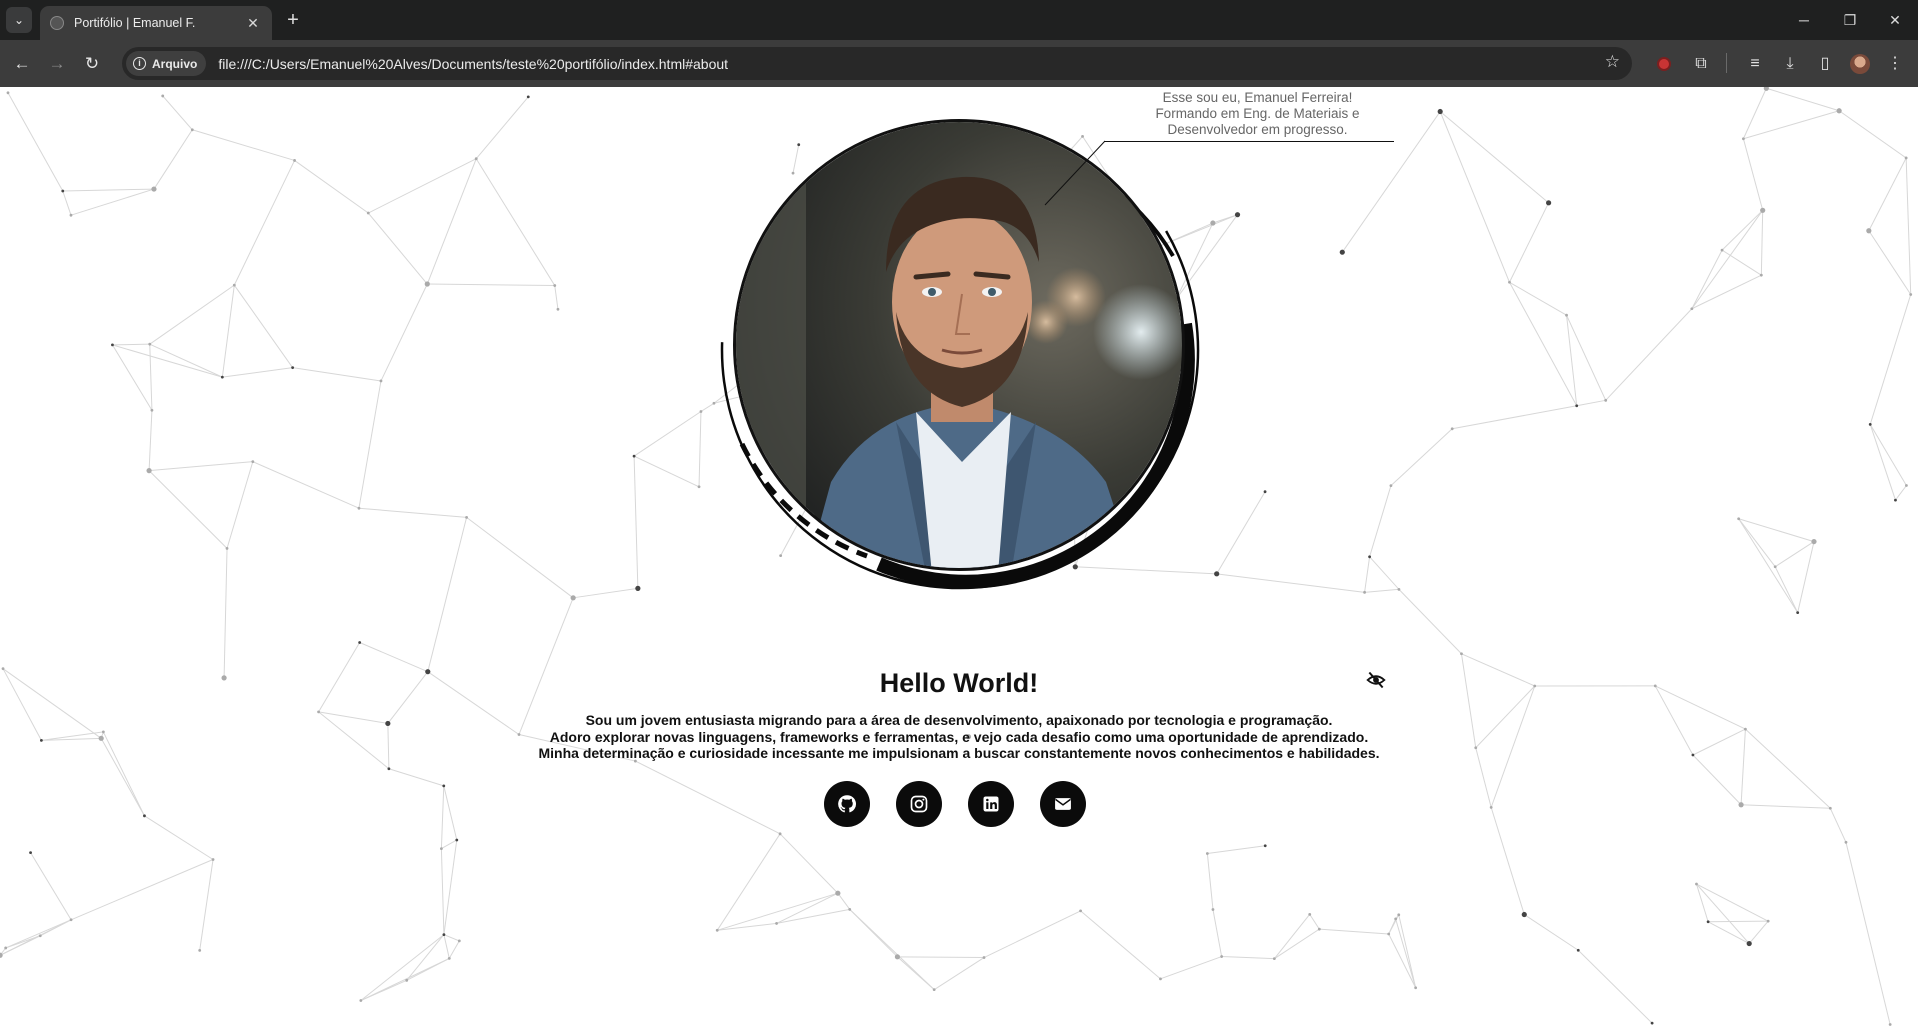  I want to click on github-button, so click(847, 804).